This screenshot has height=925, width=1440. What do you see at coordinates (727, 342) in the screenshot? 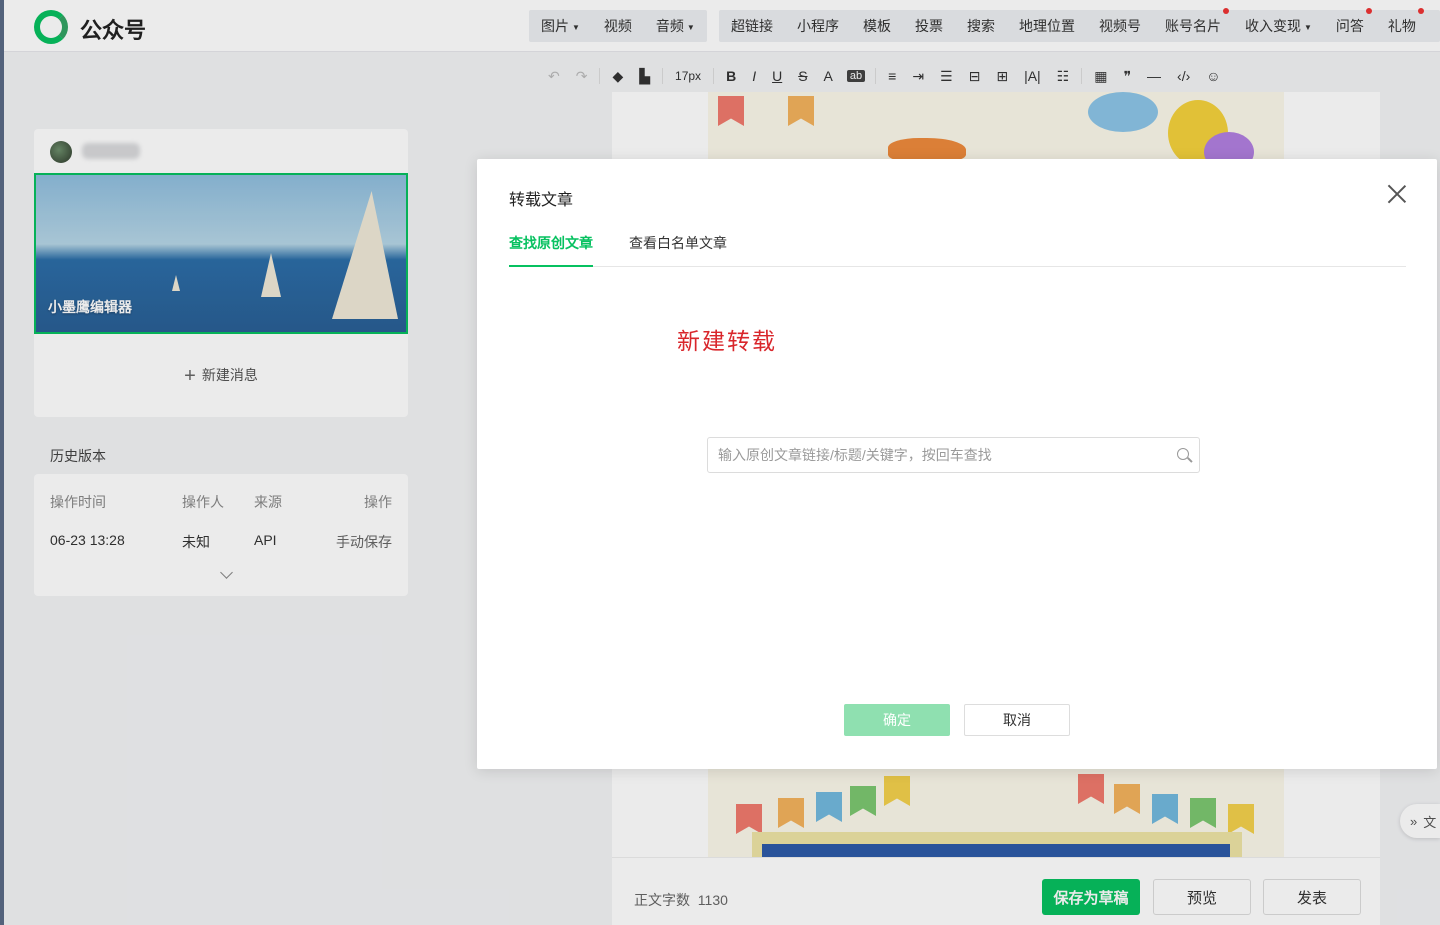
I see `annotation-text: 新建转载` at bounding box center [727, 342].